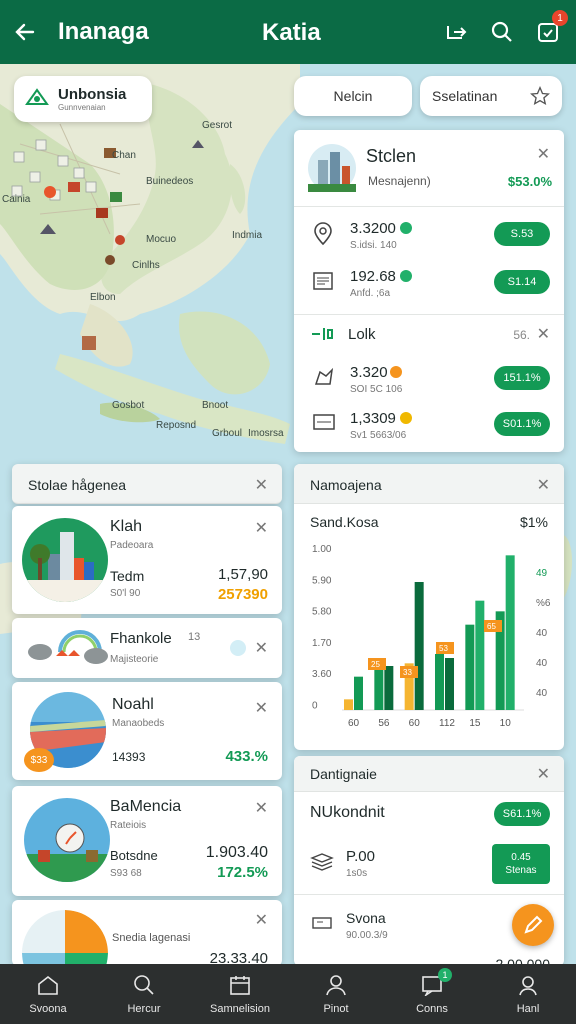  What do you see at coordinates (147, 648) in the screenshot?
I see `list-item: Fhankole 13 Majisteorie ✕` at bounding box center [147, 648].